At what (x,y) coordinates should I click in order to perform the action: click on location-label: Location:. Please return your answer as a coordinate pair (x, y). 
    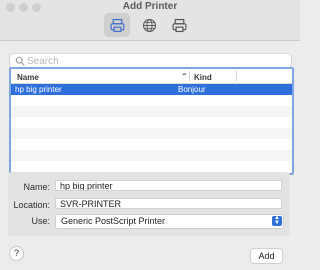
    Looking at the image, I should click on (31, 205).